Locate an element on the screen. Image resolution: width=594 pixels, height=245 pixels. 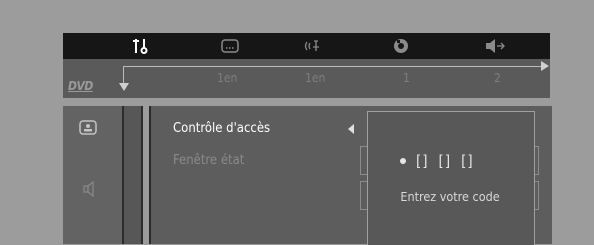
side-divider-column is located at coordinates (132, 175).